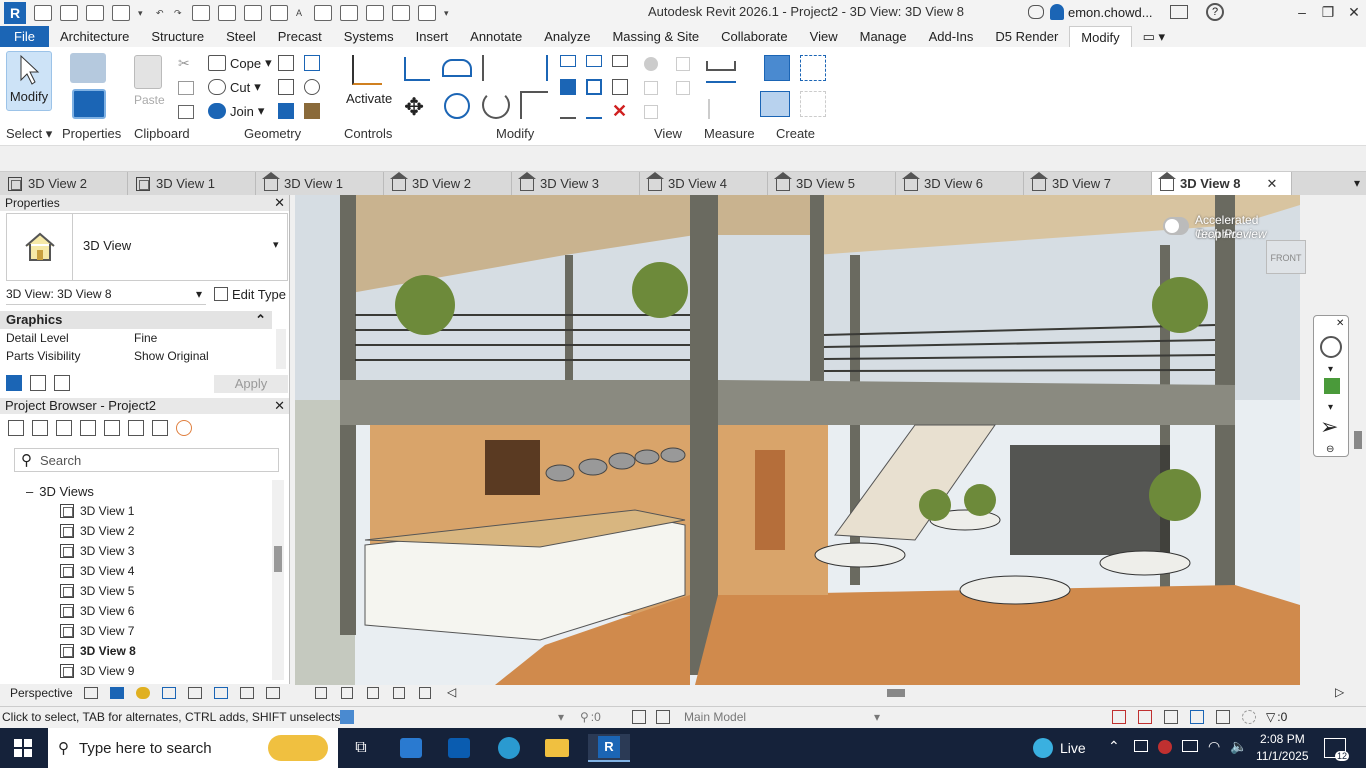  Describe the element at coordinates (278, 580) in the screenshot. I see `browser-scrollbar` at that location.